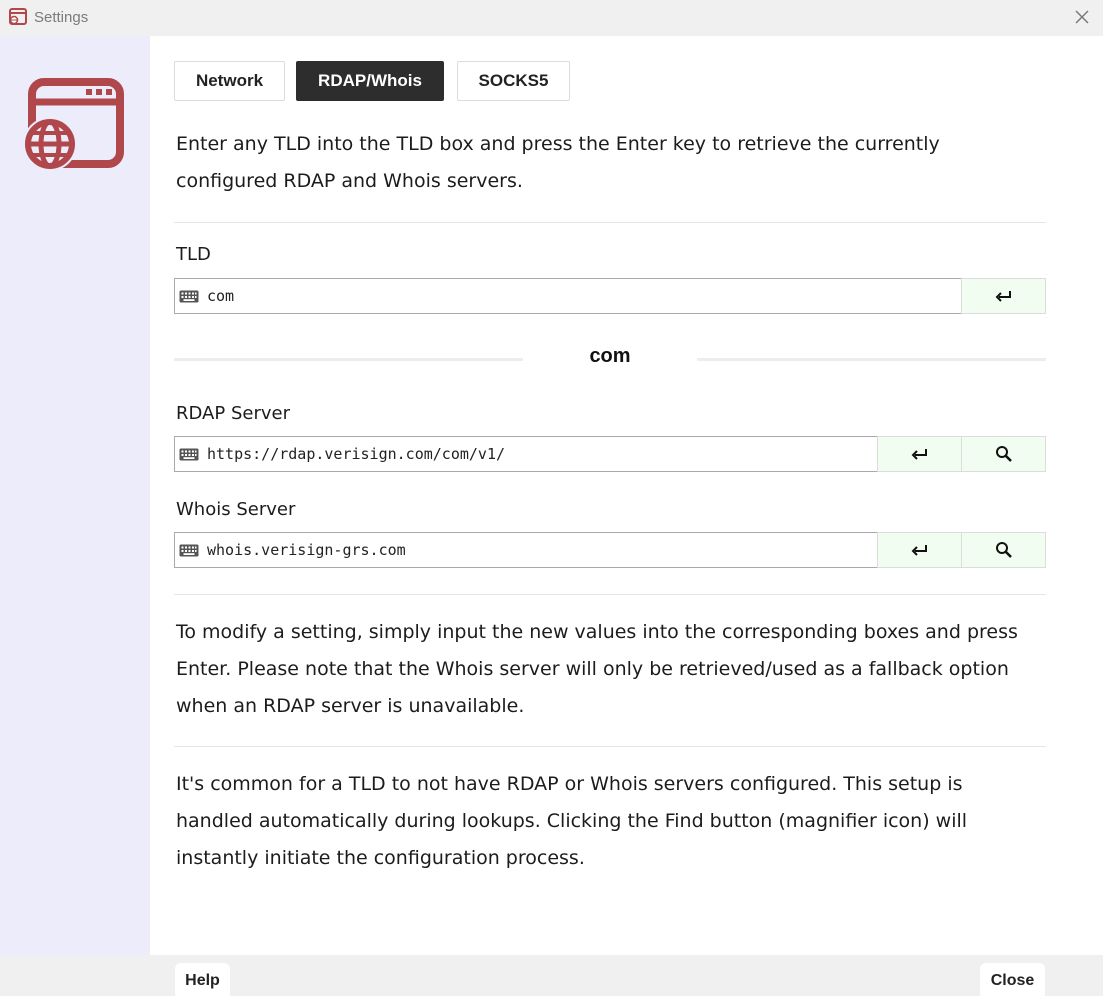 Image resolution: width=1103 pixels, height=996 pixels. Describe the element at coordinates (74, 124) in the screenshot. I see `browser-globe-icon` at that location.